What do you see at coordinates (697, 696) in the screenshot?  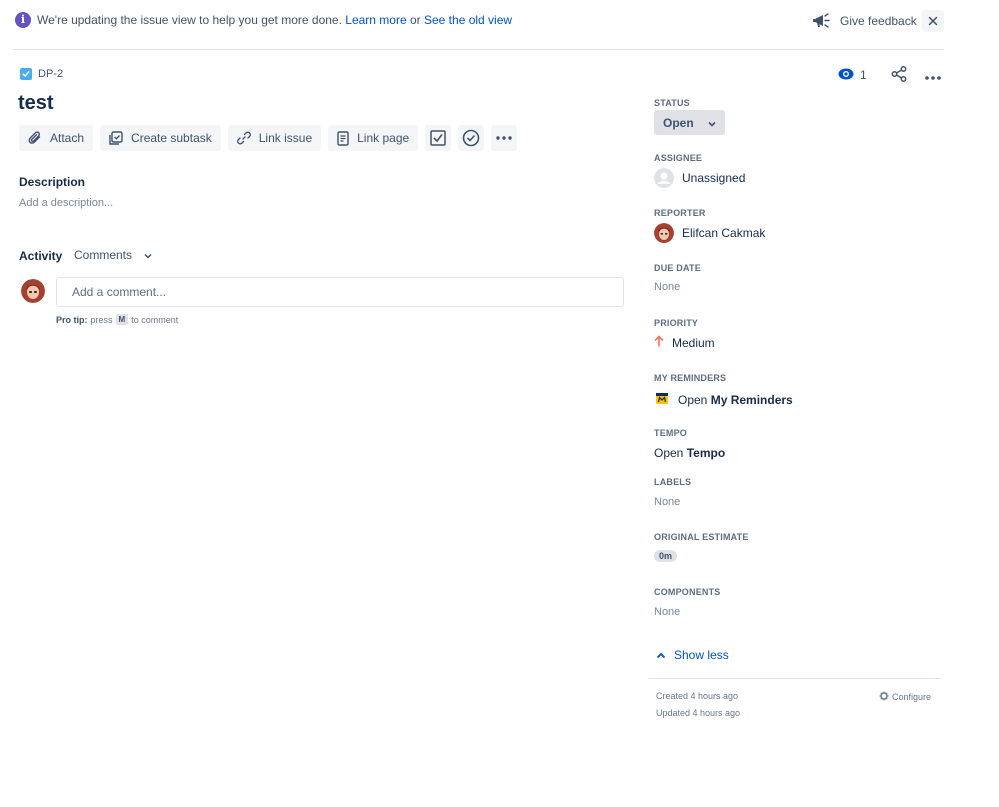 I see `created-timestamp: Created 4 hours ago` at bounding box center [697, 696].